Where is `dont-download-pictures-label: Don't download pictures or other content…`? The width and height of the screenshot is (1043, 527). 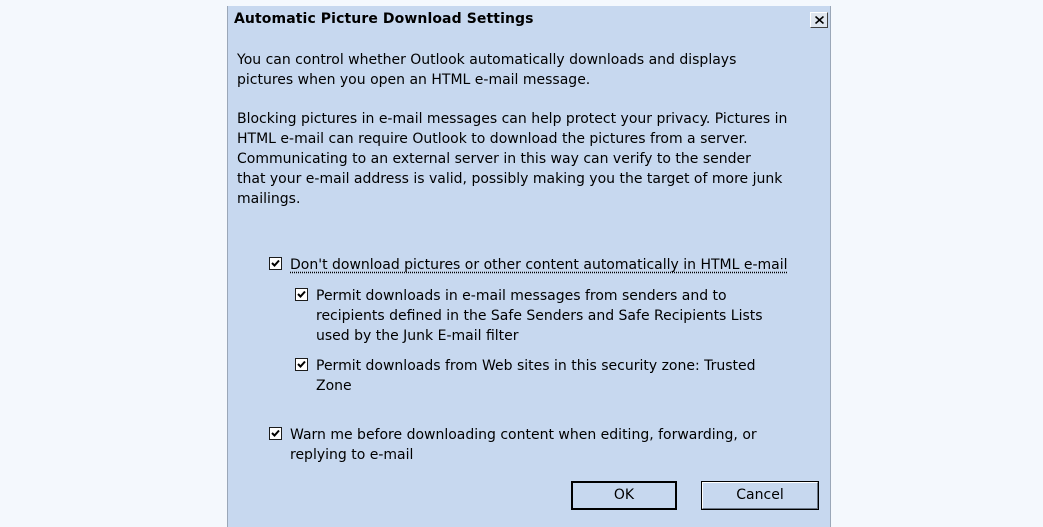
dont-download-pictures-label: Don't download pictures or other content… is located at coordinates (539, 265).